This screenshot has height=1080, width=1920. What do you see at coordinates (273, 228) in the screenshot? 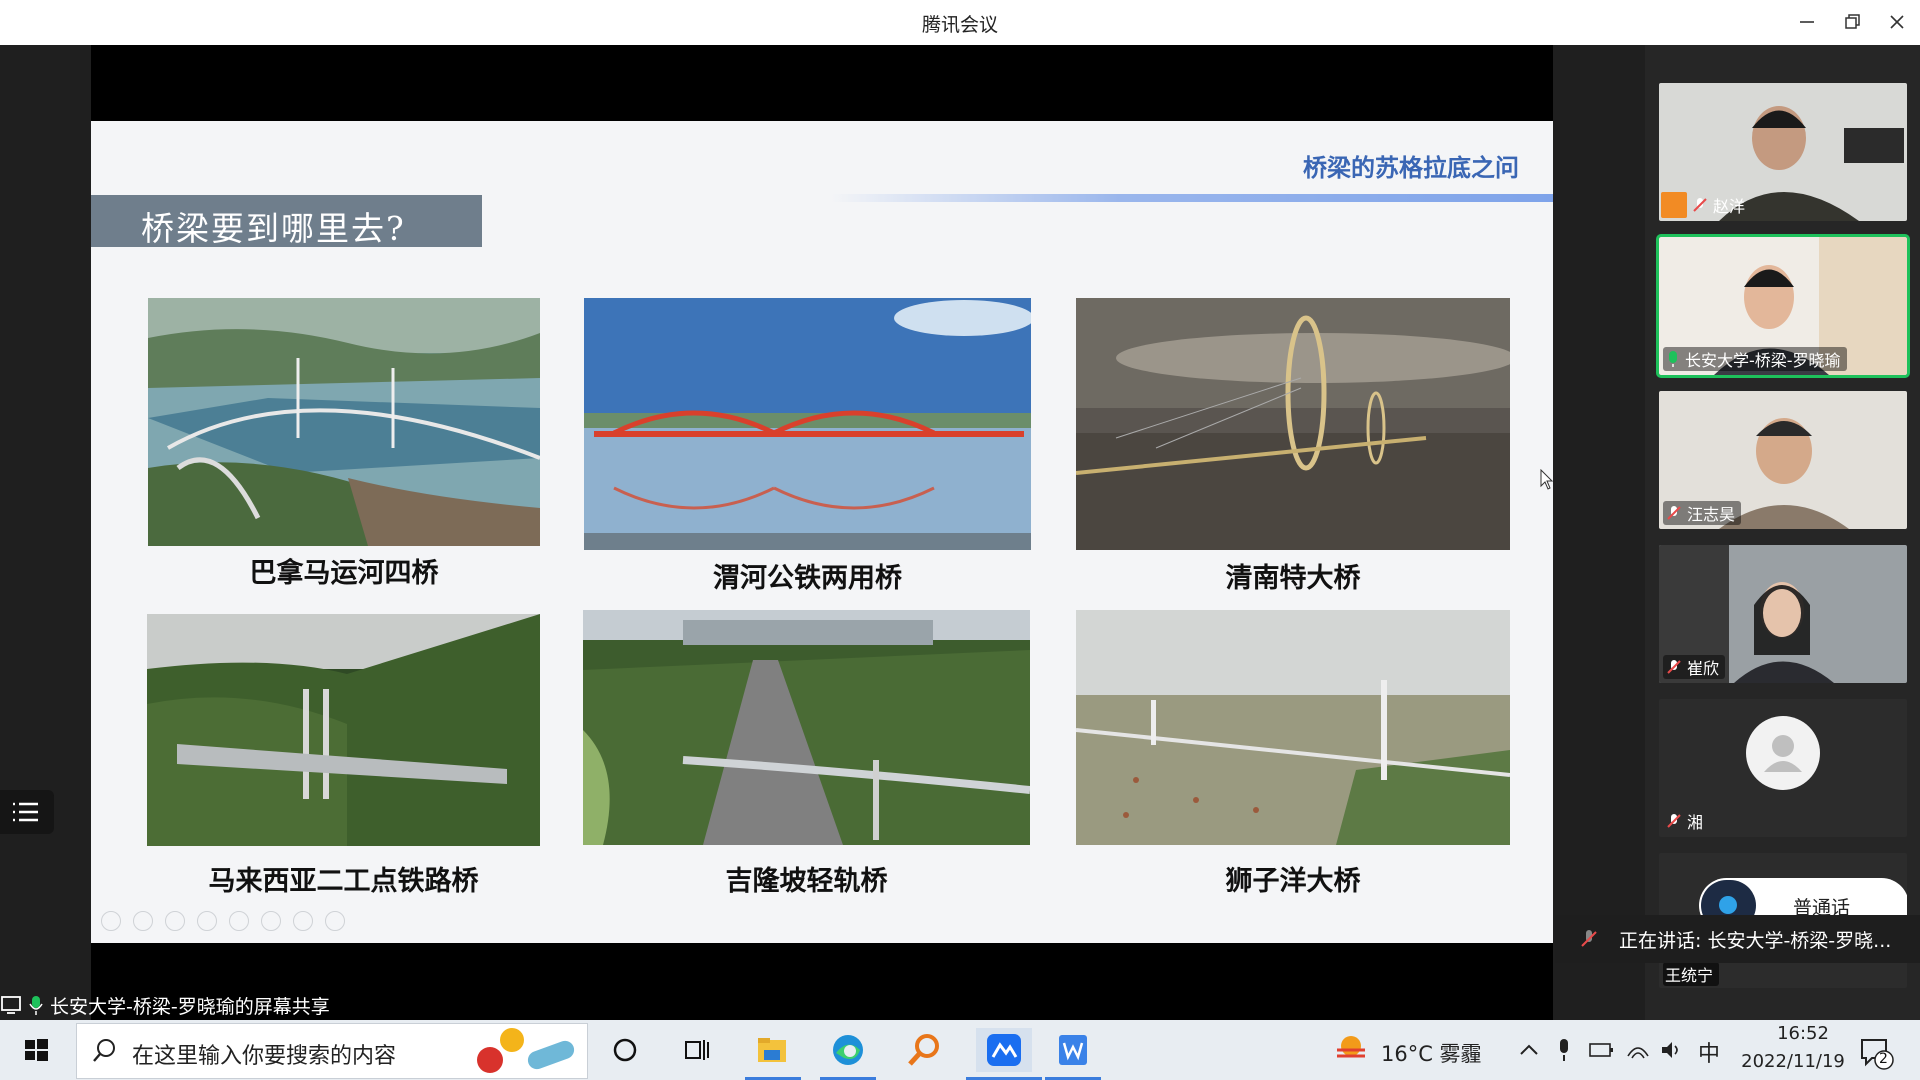
I see `section-title: 桥梁要到哪里去?` at bounding box center [273, 228].